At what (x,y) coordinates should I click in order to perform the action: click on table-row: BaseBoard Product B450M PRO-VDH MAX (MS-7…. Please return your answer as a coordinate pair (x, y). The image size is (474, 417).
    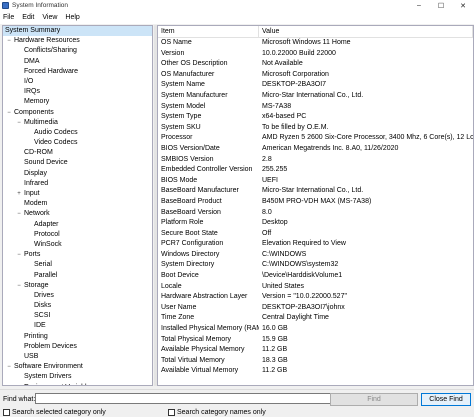
    Looking at the image, I should click on (315, 202).